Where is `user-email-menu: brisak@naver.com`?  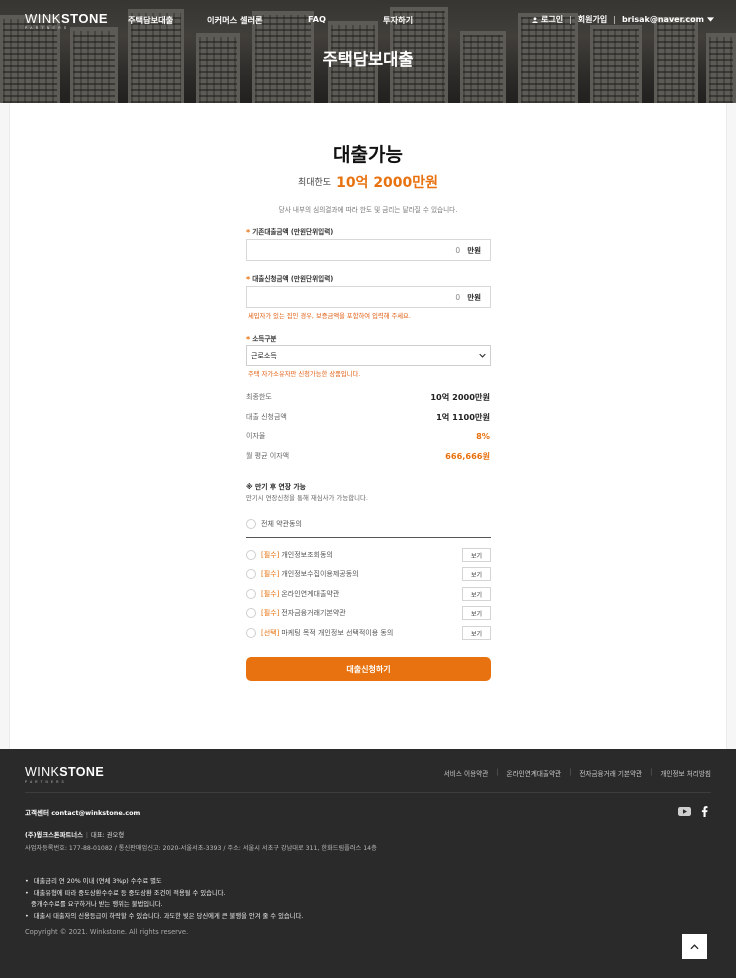 user-email-menu: brisak@naver.com is located at coordinates (663, 19).